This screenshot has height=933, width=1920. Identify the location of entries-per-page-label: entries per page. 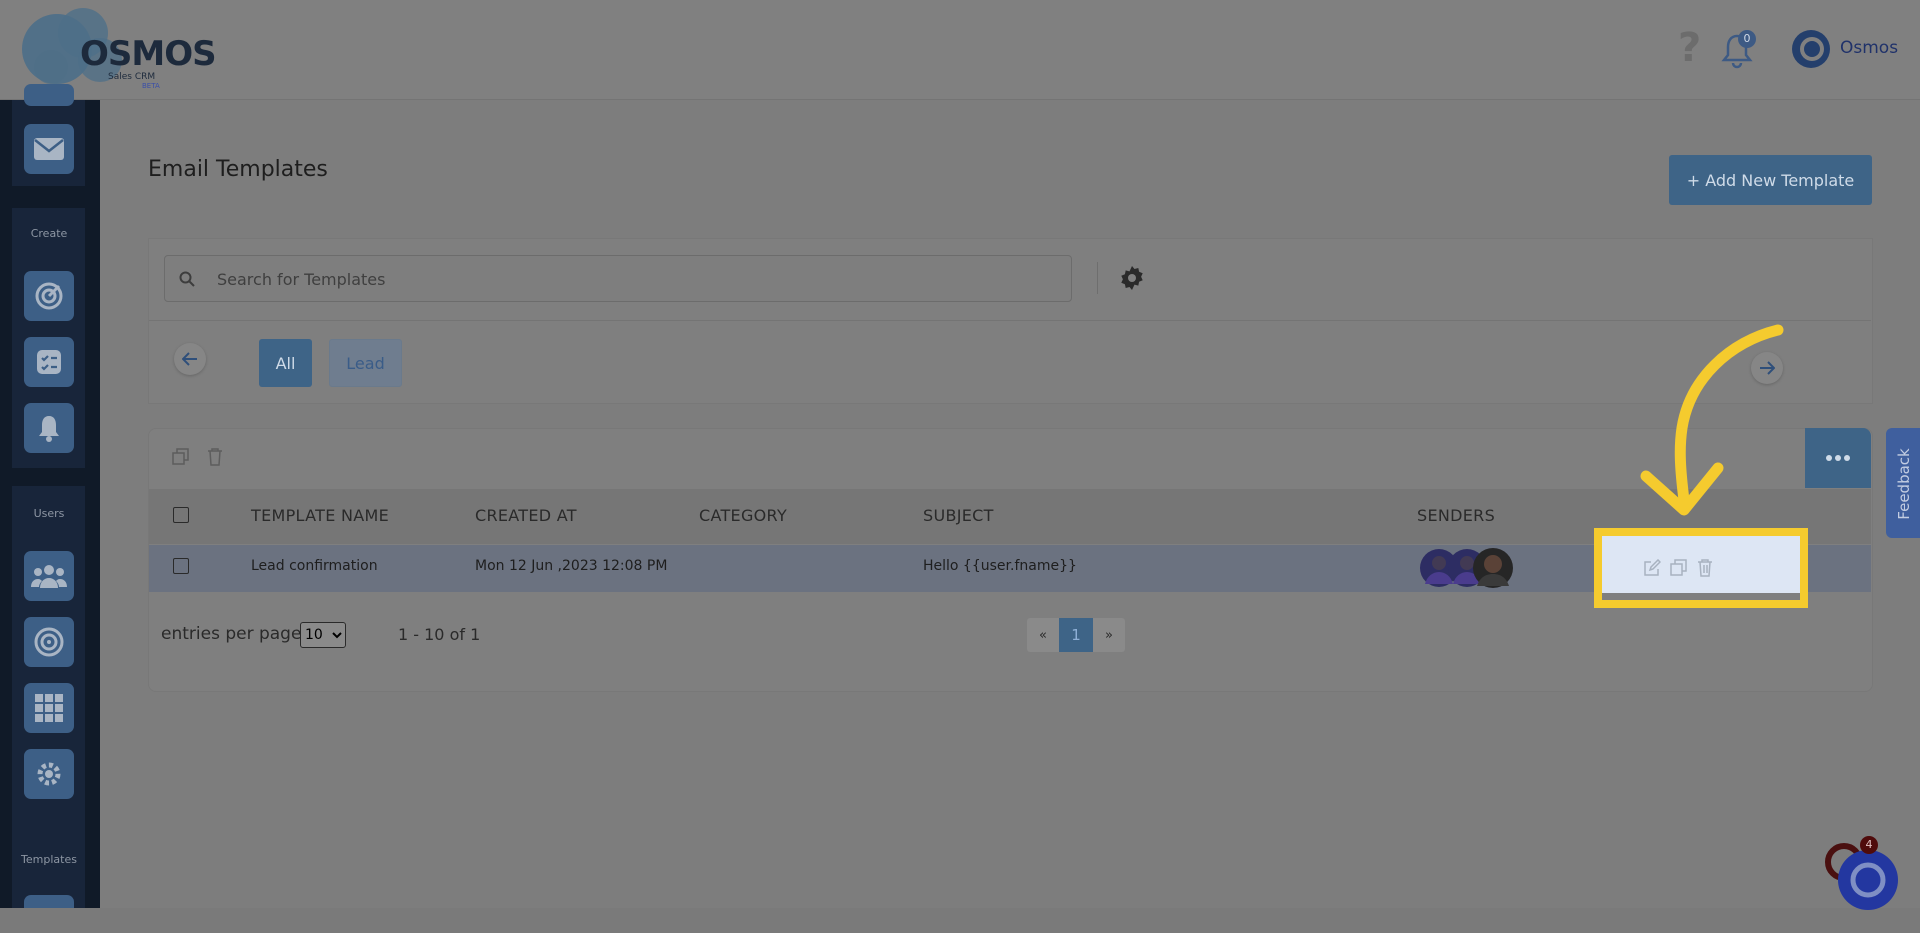
(231, 634).